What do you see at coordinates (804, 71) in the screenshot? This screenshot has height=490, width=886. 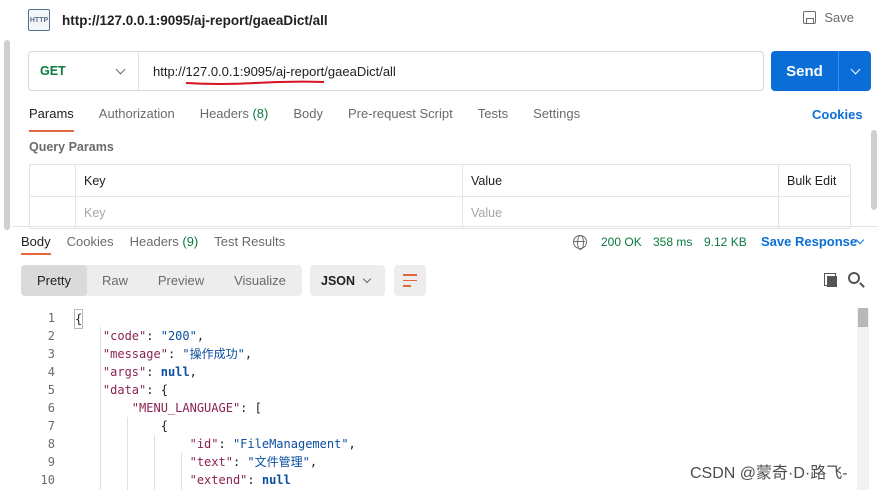 I see `send-label: Send` at bounding box center [804, 71].